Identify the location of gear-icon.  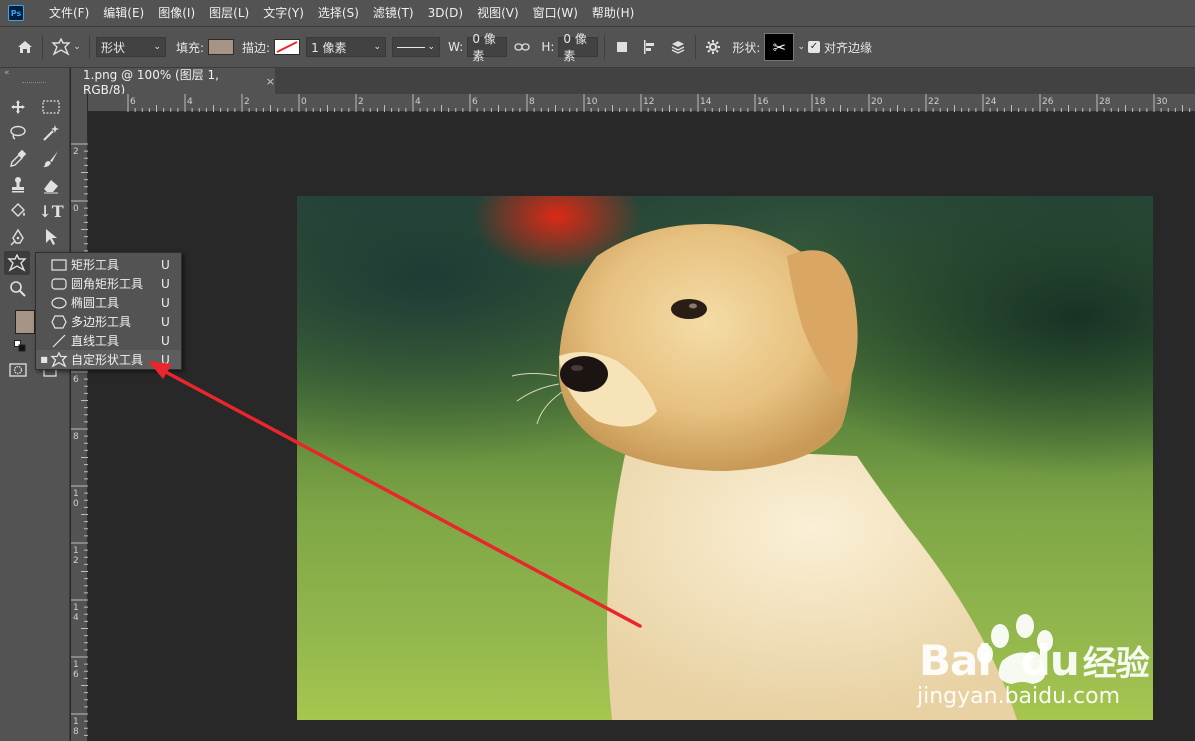
(713, 47).